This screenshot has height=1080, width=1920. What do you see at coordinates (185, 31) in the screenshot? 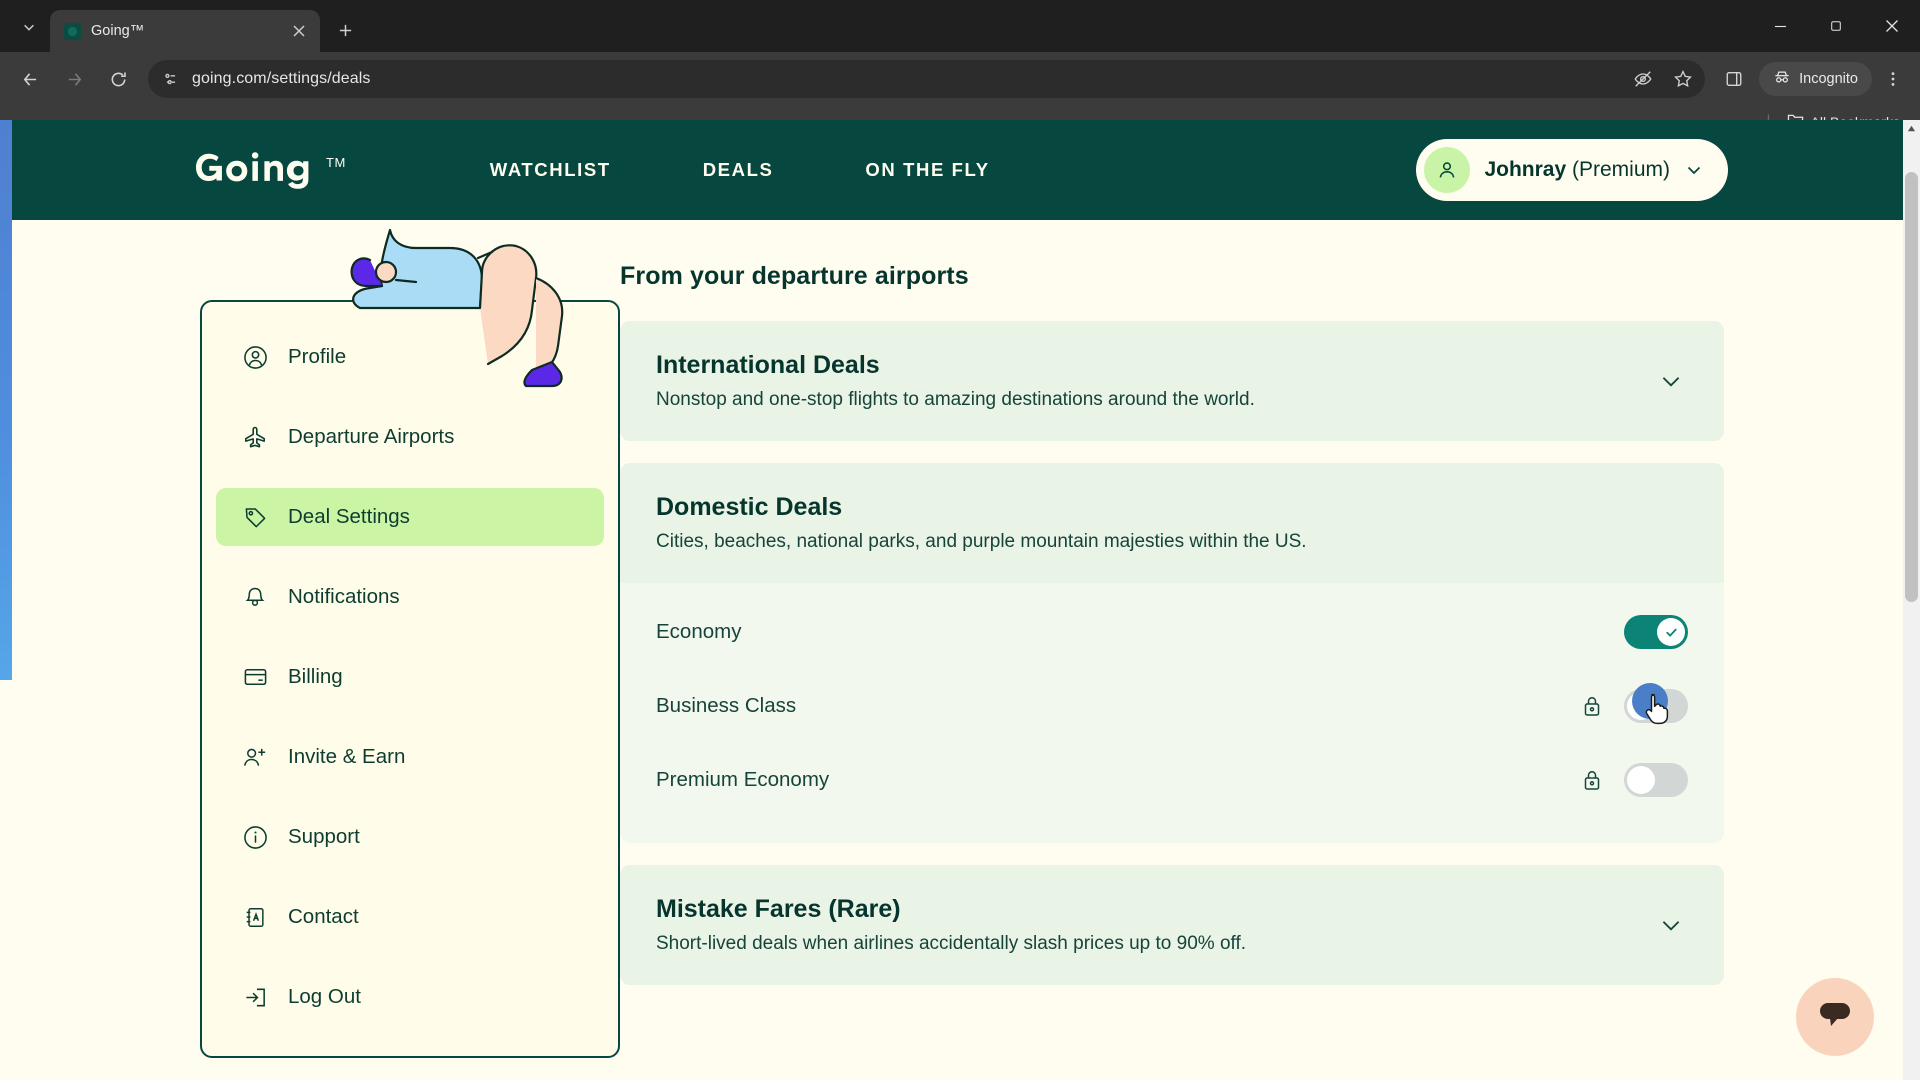
I see `browser-tab: Going™` at bounding box center [185, 31].